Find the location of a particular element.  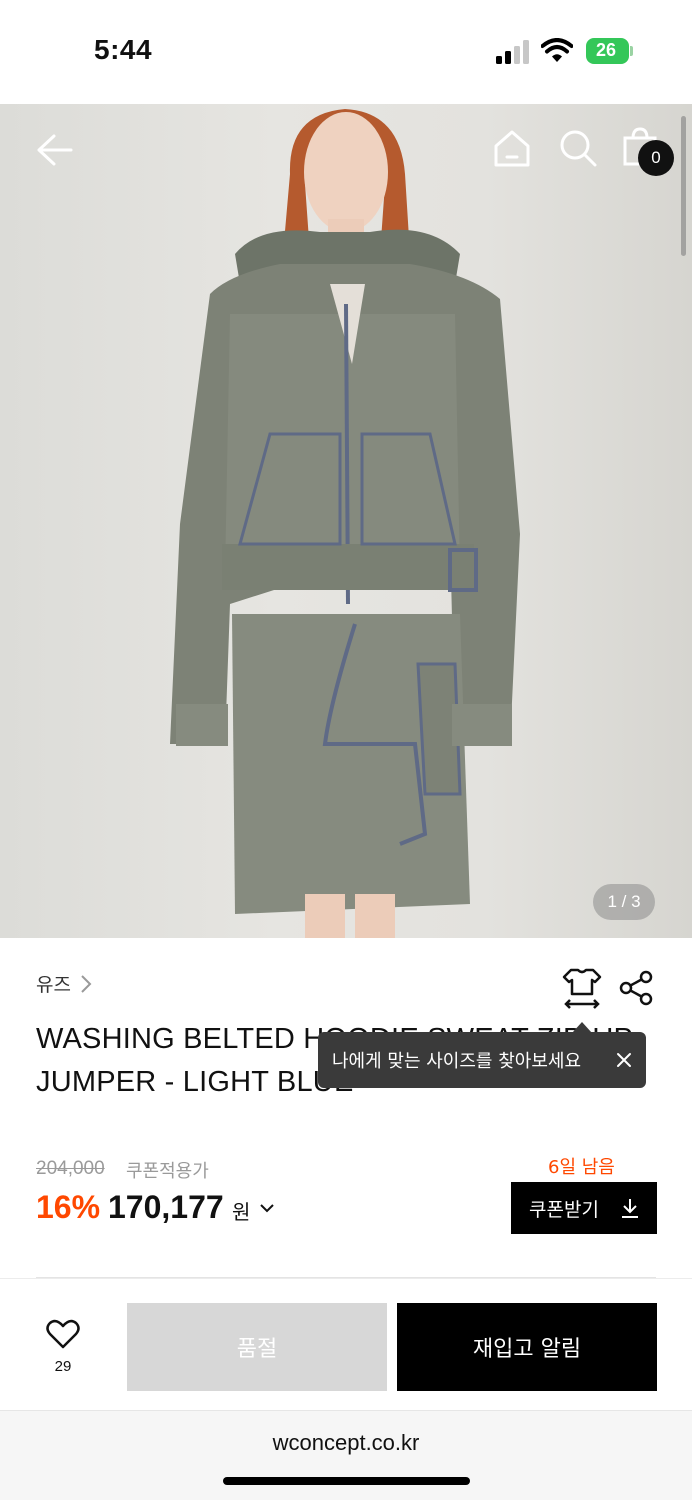

coupon-button-label: 쿠폰받기 is located at coordinates (564, 1209).